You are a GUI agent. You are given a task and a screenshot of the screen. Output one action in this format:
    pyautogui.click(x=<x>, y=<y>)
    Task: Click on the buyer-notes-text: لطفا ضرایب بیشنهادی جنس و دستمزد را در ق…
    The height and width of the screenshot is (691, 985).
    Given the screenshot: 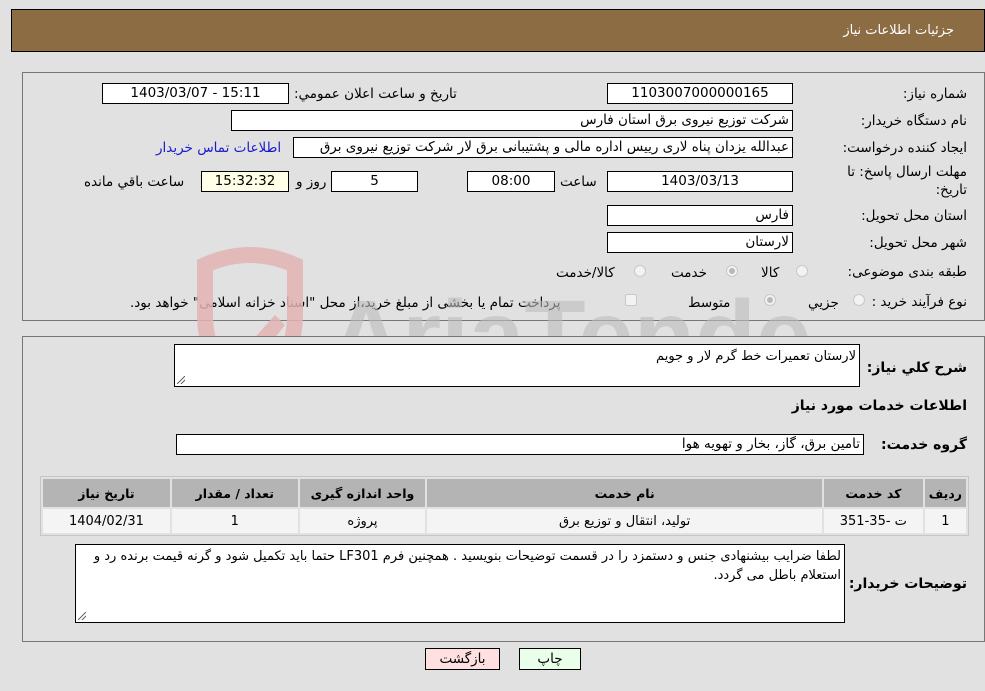 What is the action you would take?
    pyautogui.click(x=467, y=566)
    